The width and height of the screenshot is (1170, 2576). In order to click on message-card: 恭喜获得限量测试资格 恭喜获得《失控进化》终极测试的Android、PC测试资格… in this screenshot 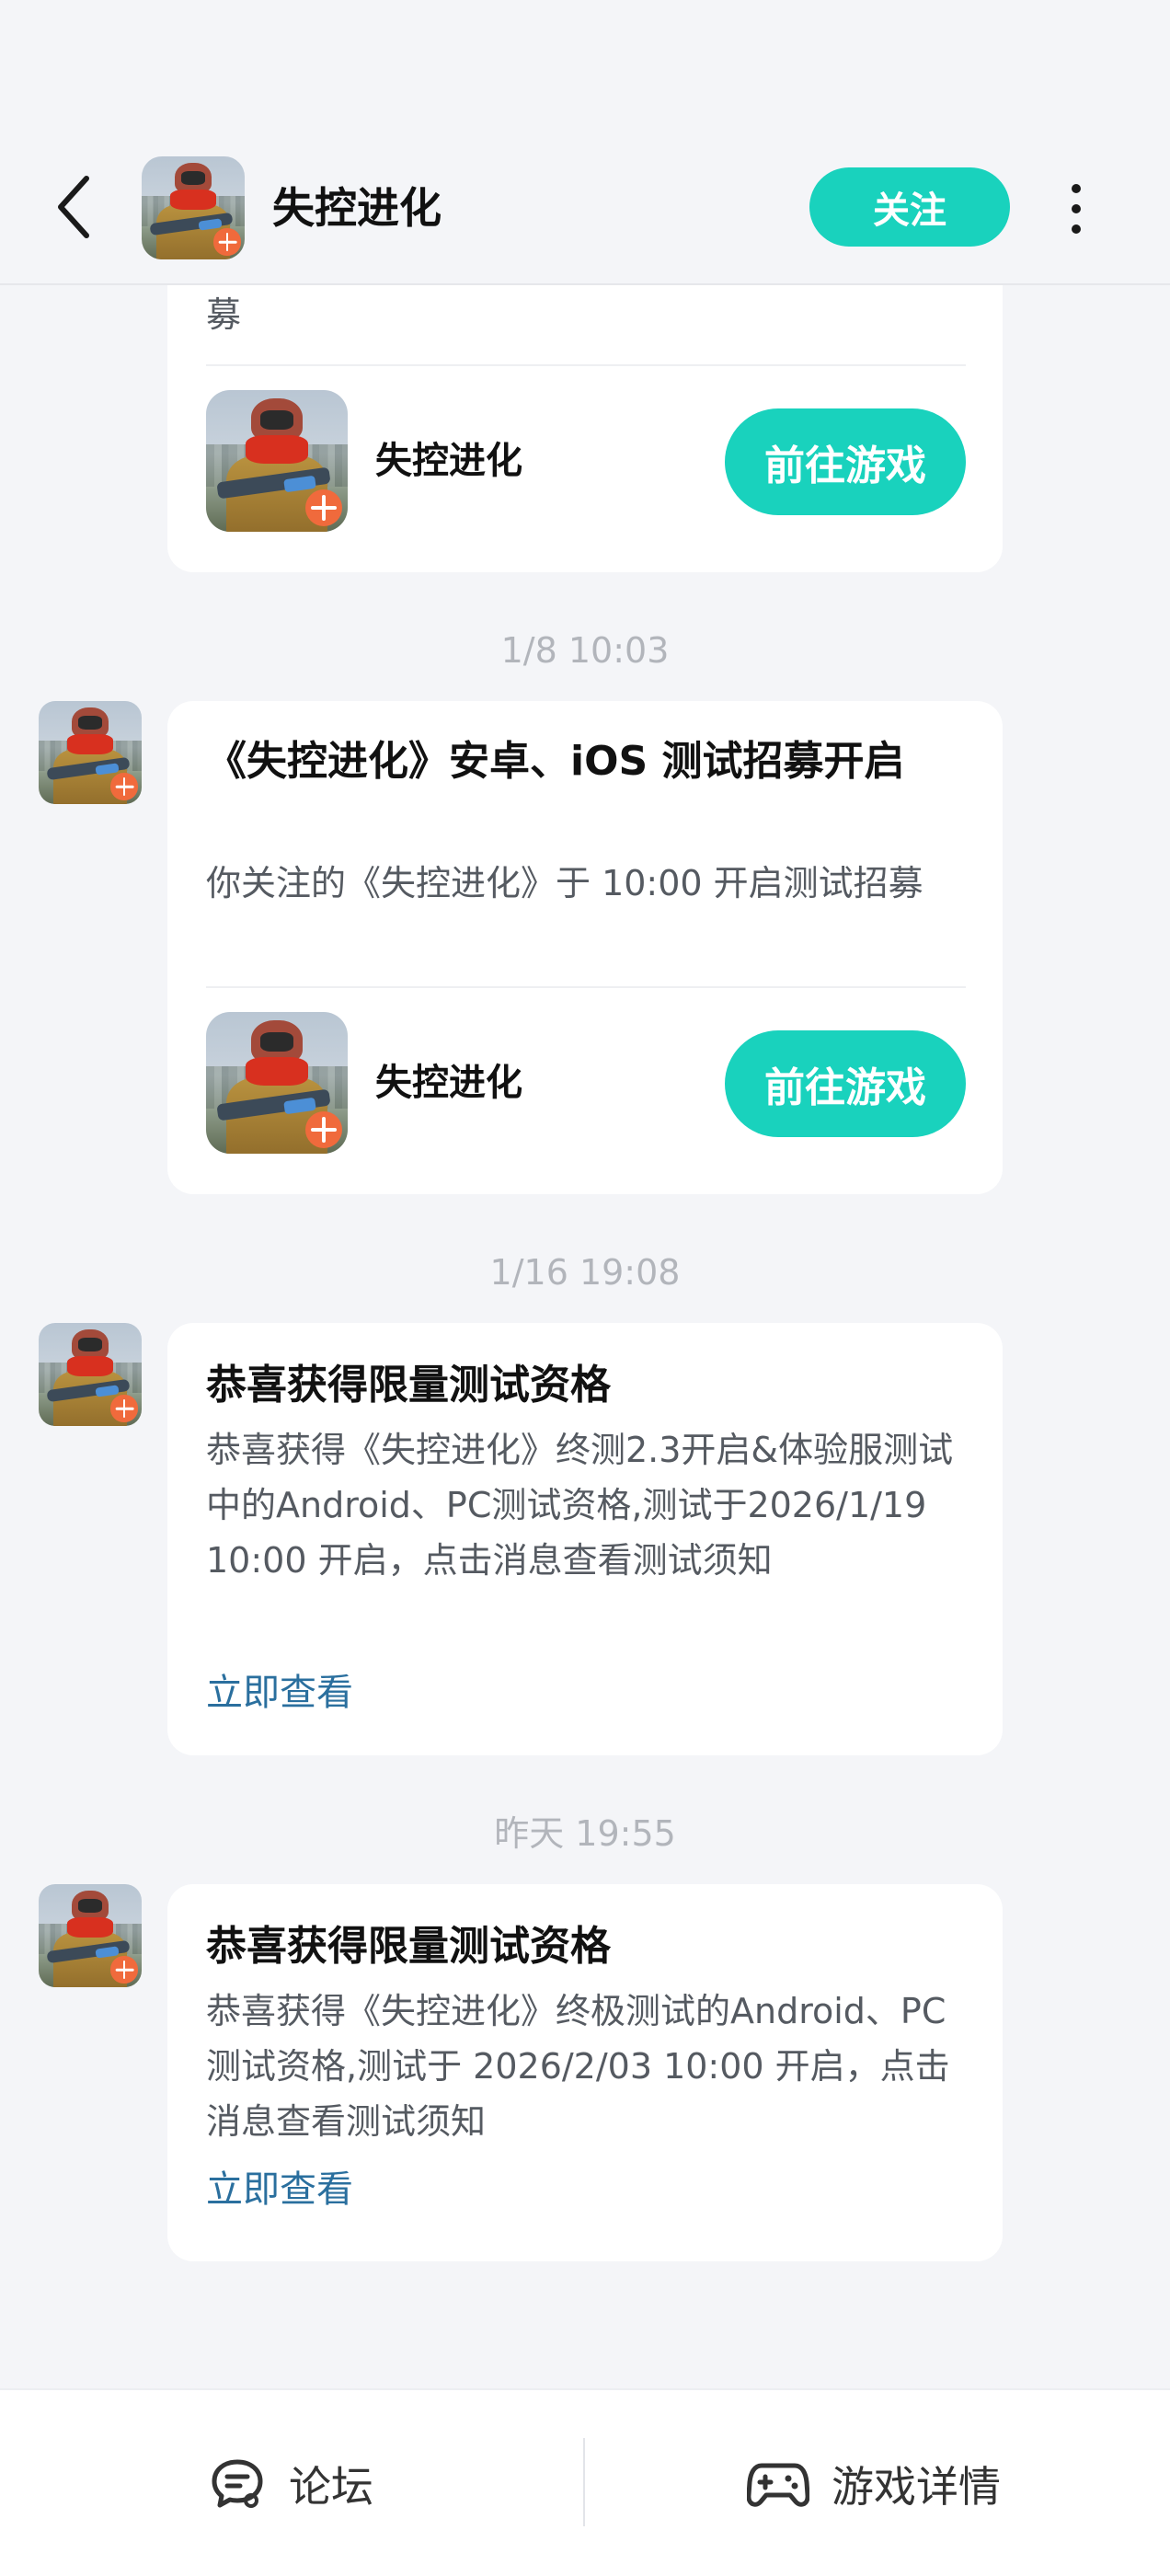, I will do `click(585, 2072)`.